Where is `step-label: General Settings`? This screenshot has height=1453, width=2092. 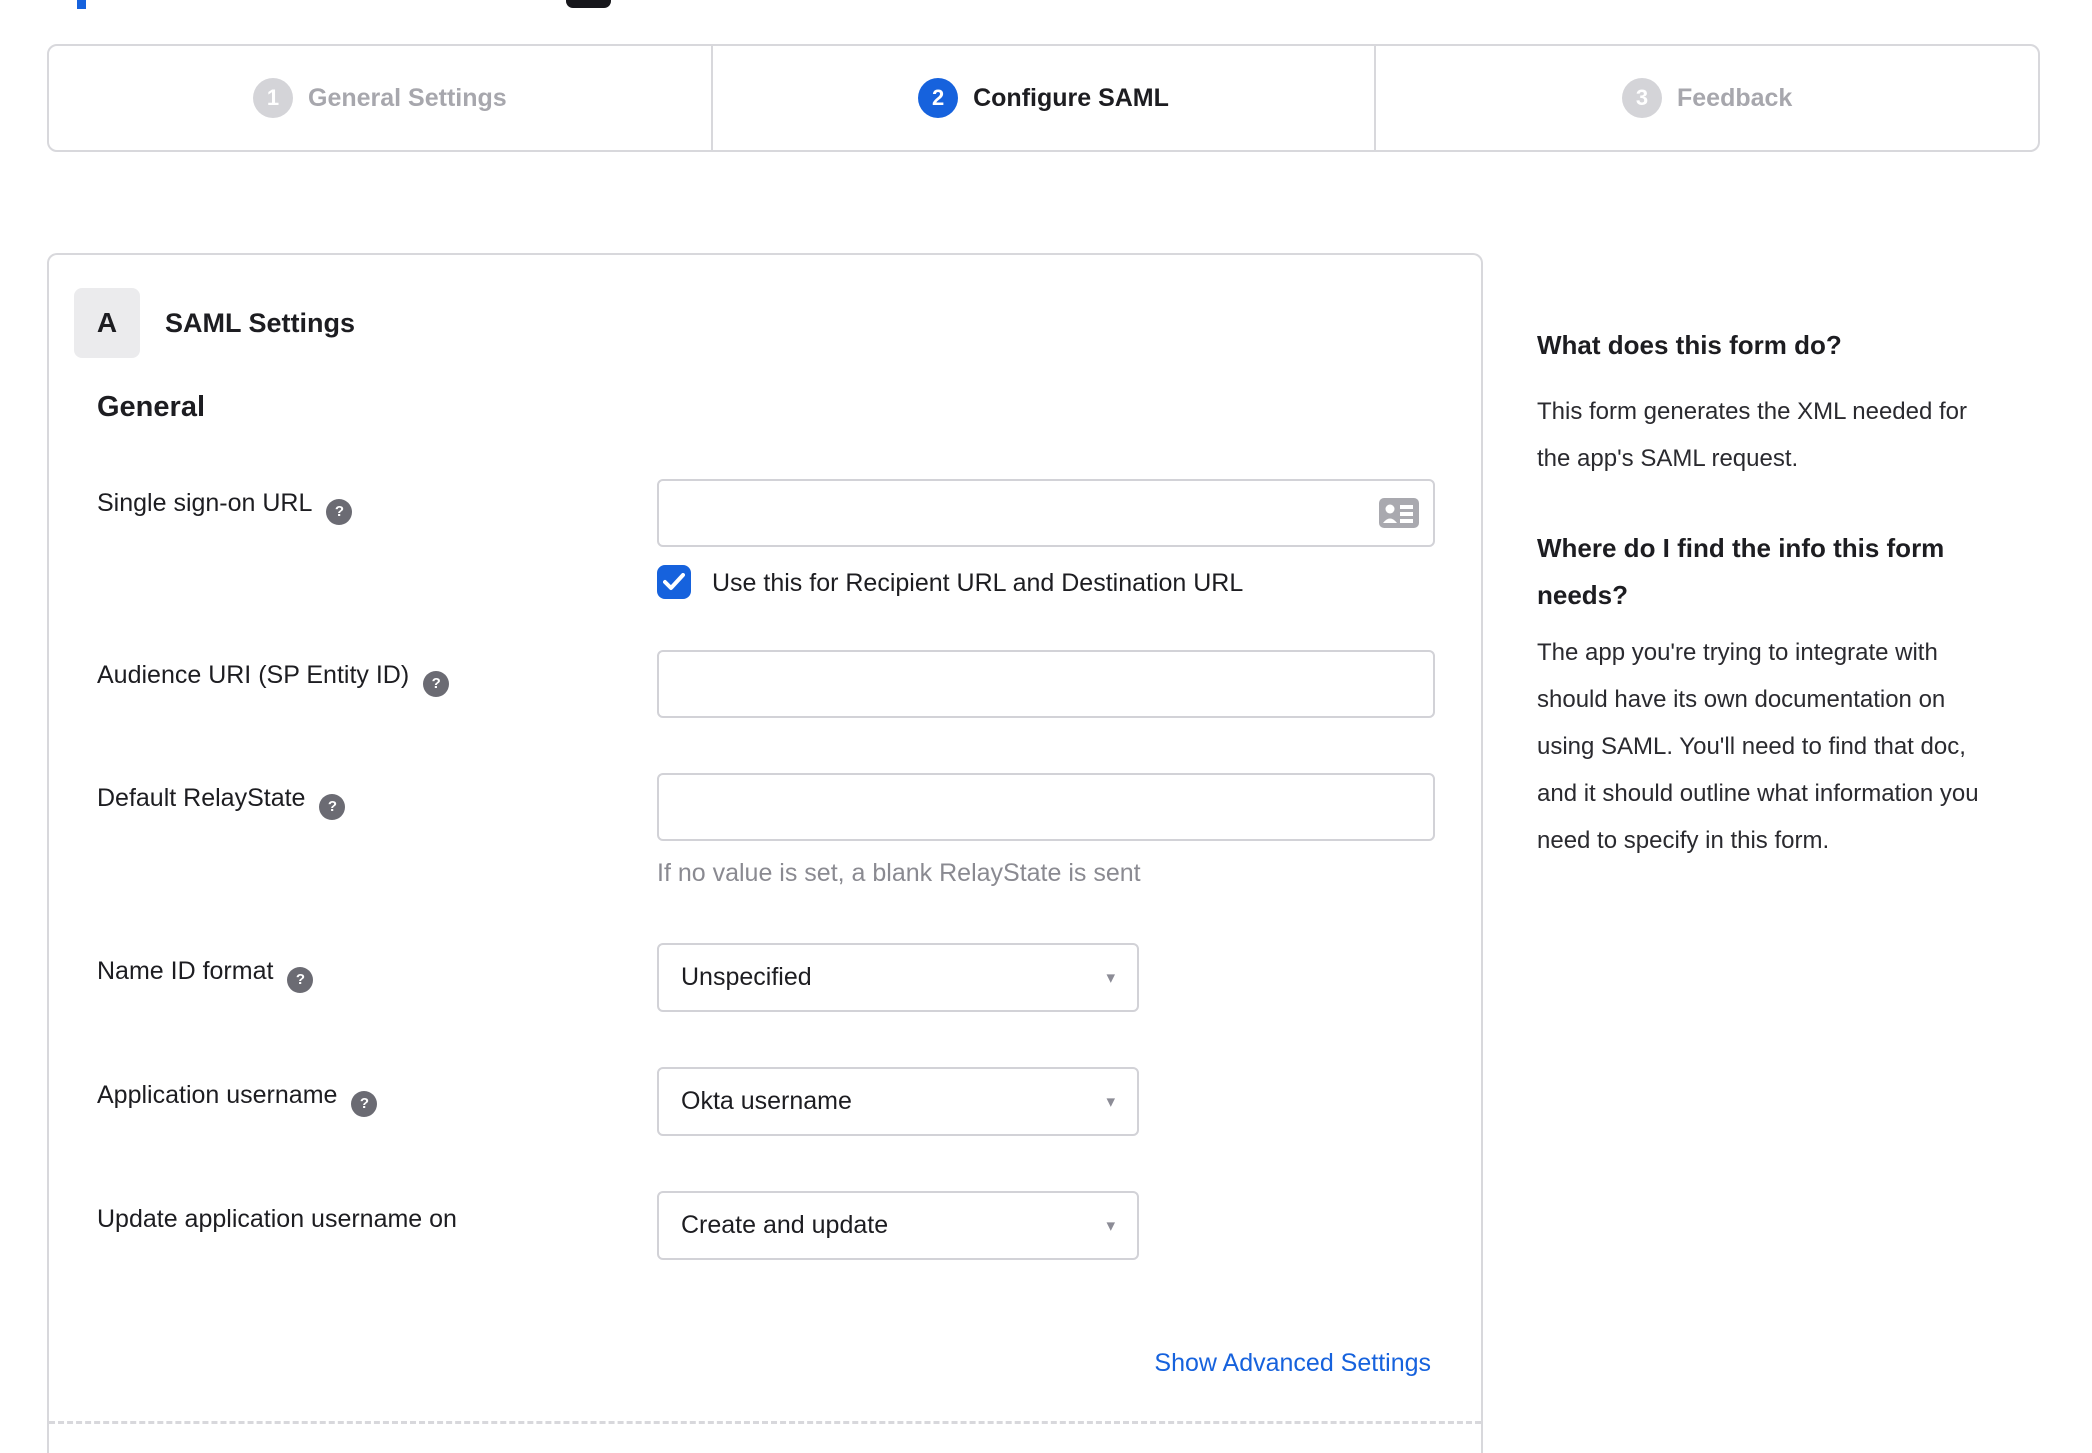 step-label: General Settings is located at coordinates (407, 97).